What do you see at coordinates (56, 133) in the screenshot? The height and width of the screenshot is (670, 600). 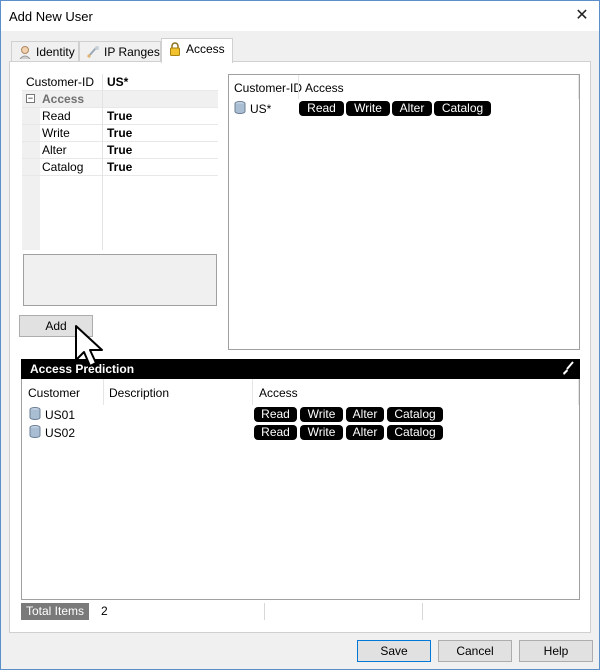 I see `grid-label-write: Write` at bounding box center [56, 133].